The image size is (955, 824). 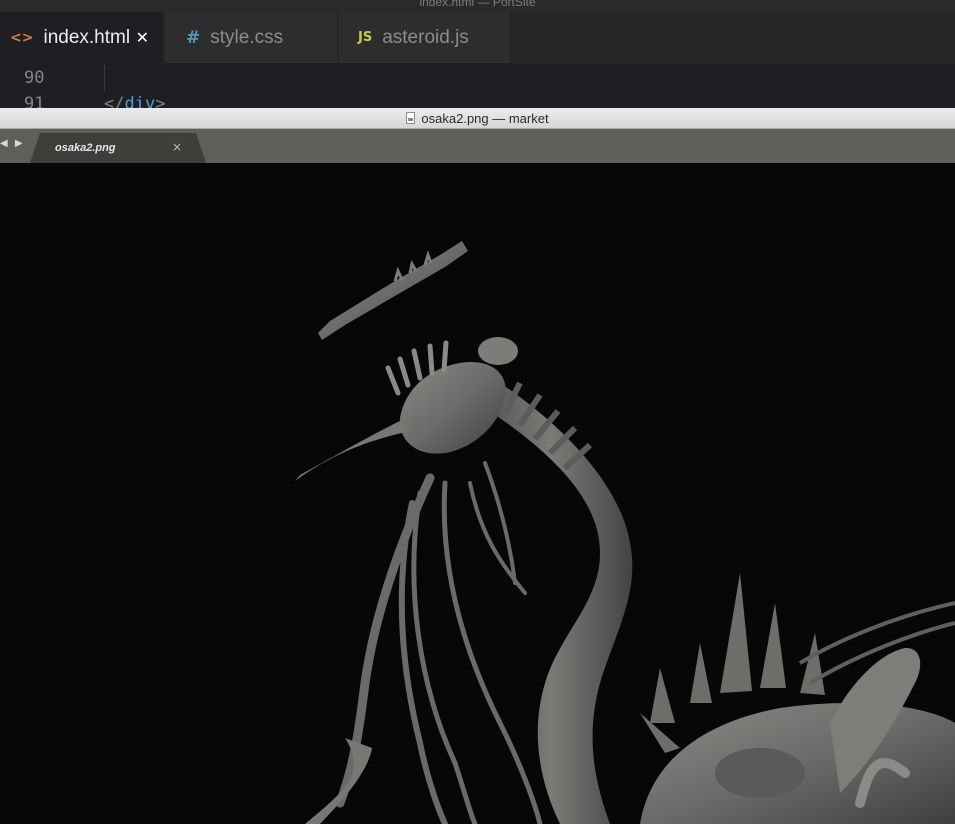 I want to click on tab-style-css: # style.css, so click(x=251, y=37).